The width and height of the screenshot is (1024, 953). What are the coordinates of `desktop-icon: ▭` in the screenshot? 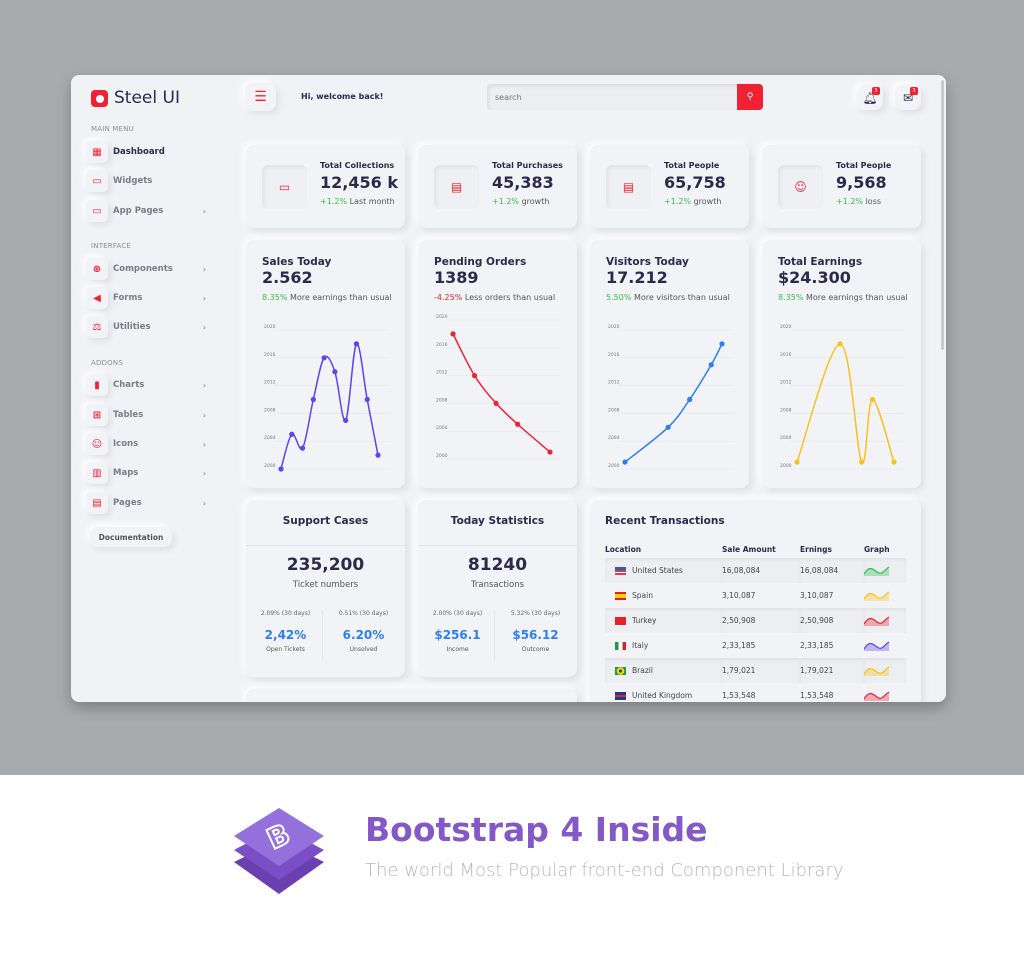 It's located at (97, 211).